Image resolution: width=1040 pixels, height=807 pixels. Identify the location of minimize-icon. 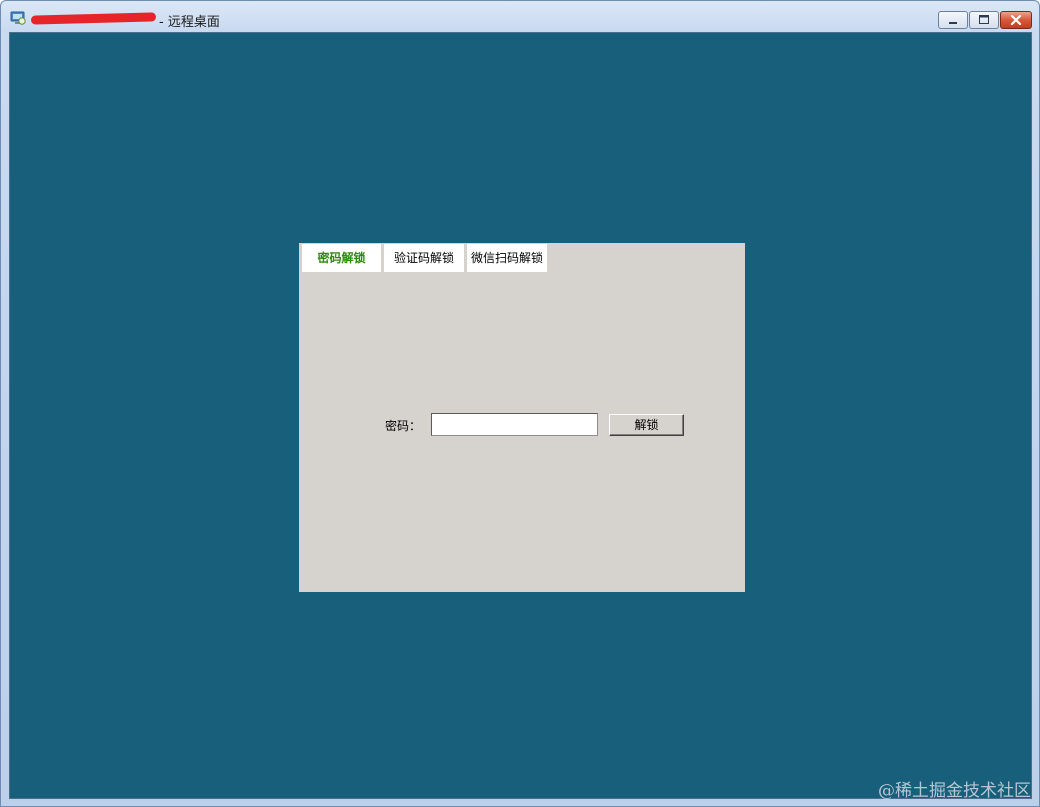
(953, 23).